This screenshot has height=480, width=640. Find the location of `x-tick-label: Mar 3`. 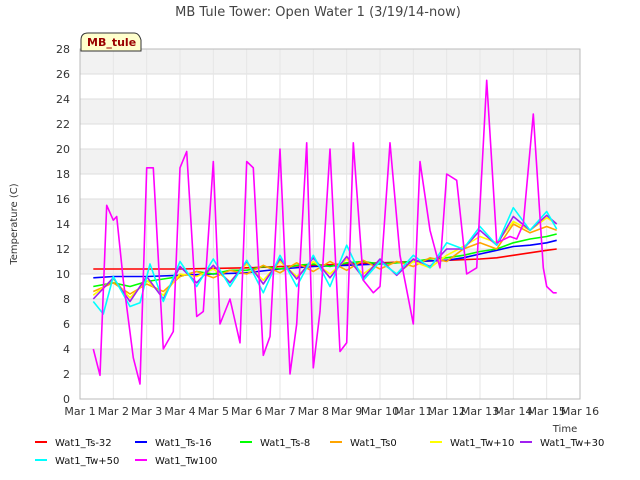

x-tick-label: Mar 3 is located at coordinates (146, 411).